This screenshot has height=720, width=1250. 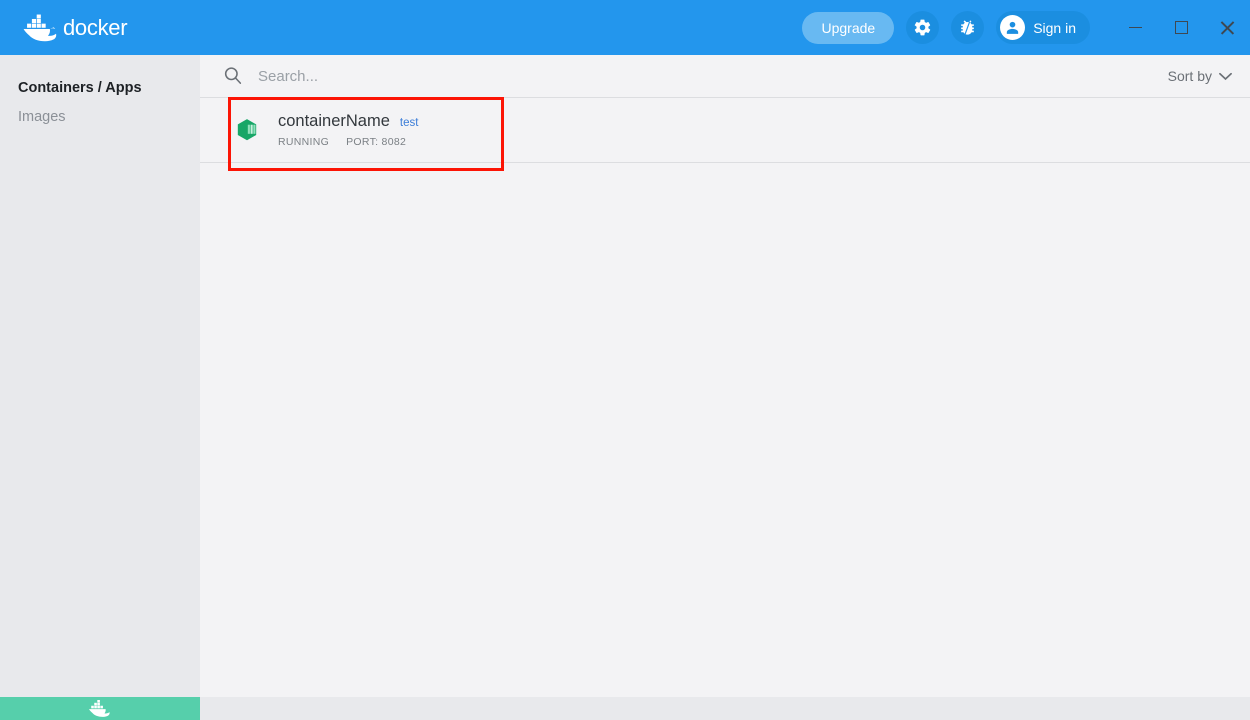 I want to click on title-bar: docker Upgrade Sign in, so click(x=625, y=27).